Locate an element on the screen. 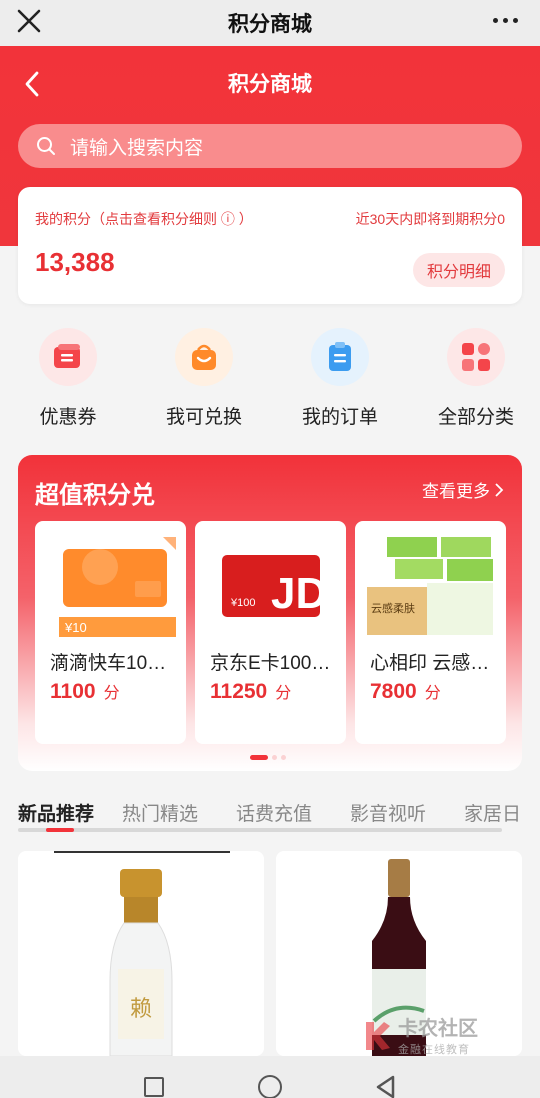  watermark-title: 卡农社区 is located at coordinates (438, 1029).